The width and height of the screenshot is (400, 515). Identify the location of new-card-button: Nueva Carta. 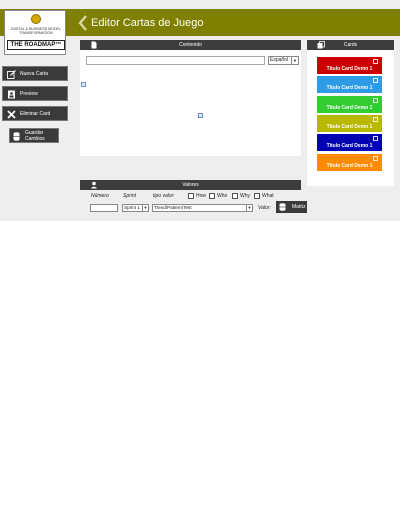
(35, 73).